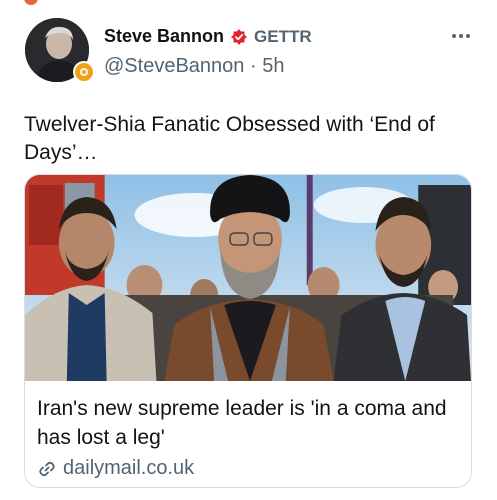 The width and height of the screenshot is (497, 500). I want to click on author-name: Steve Bannon, so click(164, 36).